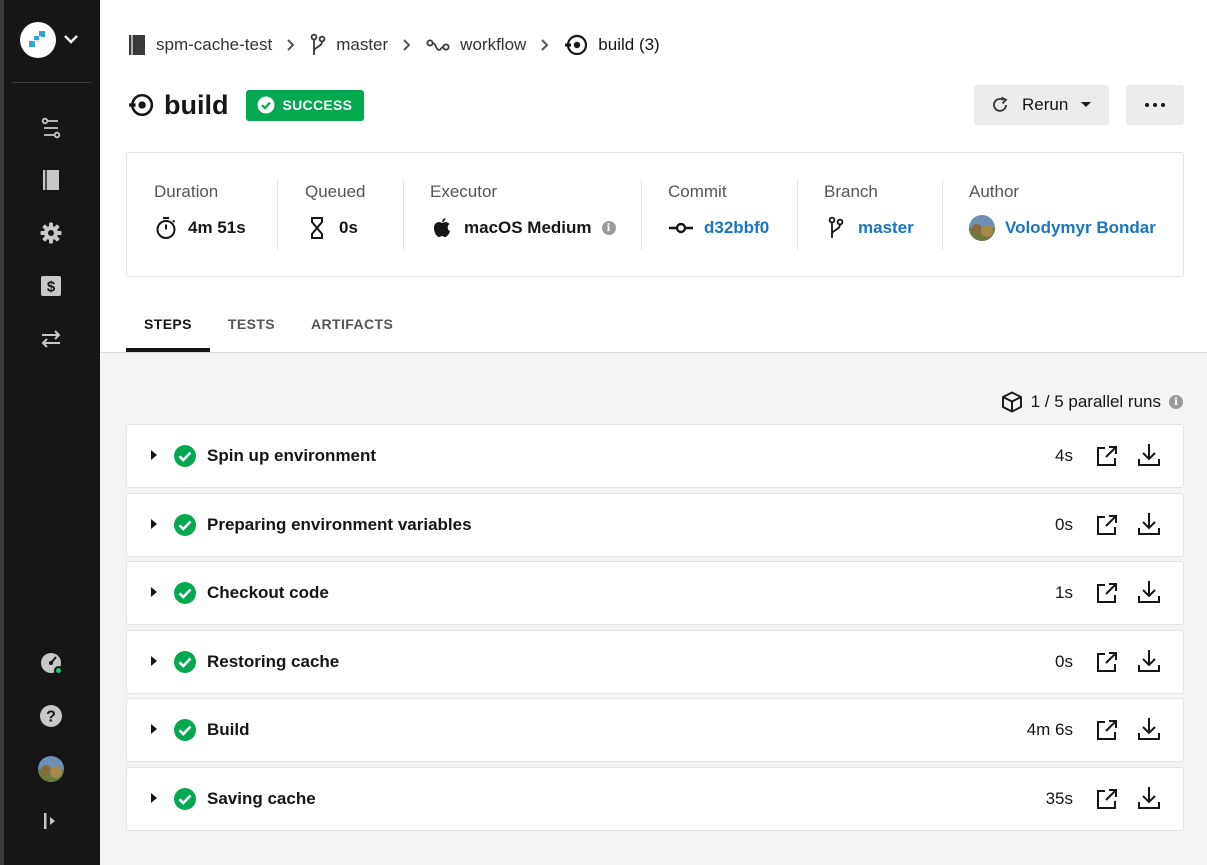 This screenshot has height=865, width=1207. What do you see at coordinates (718, 228) in the screenshot?
I see `commit-link: d32bbf0` at bounding box center [718, 228].